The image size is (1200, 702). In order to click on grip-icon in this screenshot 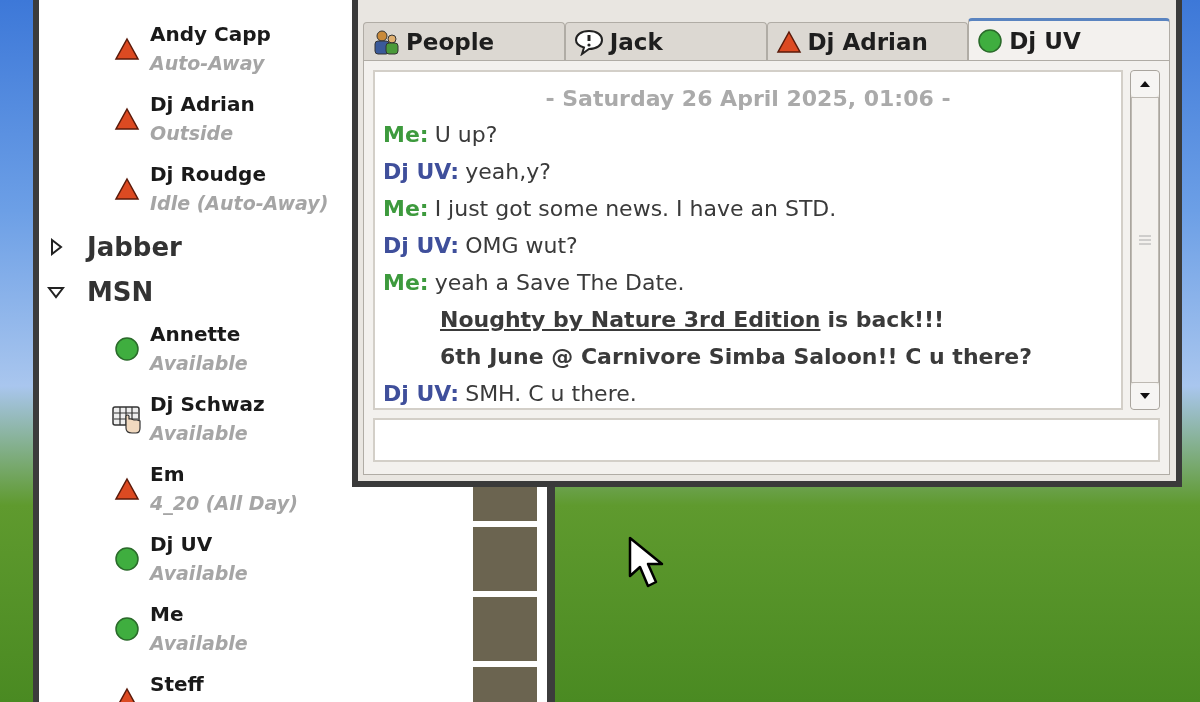, I will do `click(1145, 240)`.